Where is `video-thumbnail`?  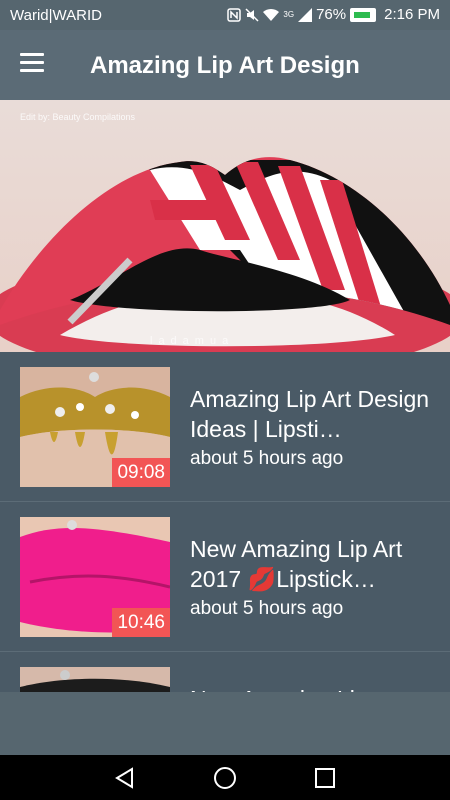 video-thumbnail is located at coordinates (95, 679).